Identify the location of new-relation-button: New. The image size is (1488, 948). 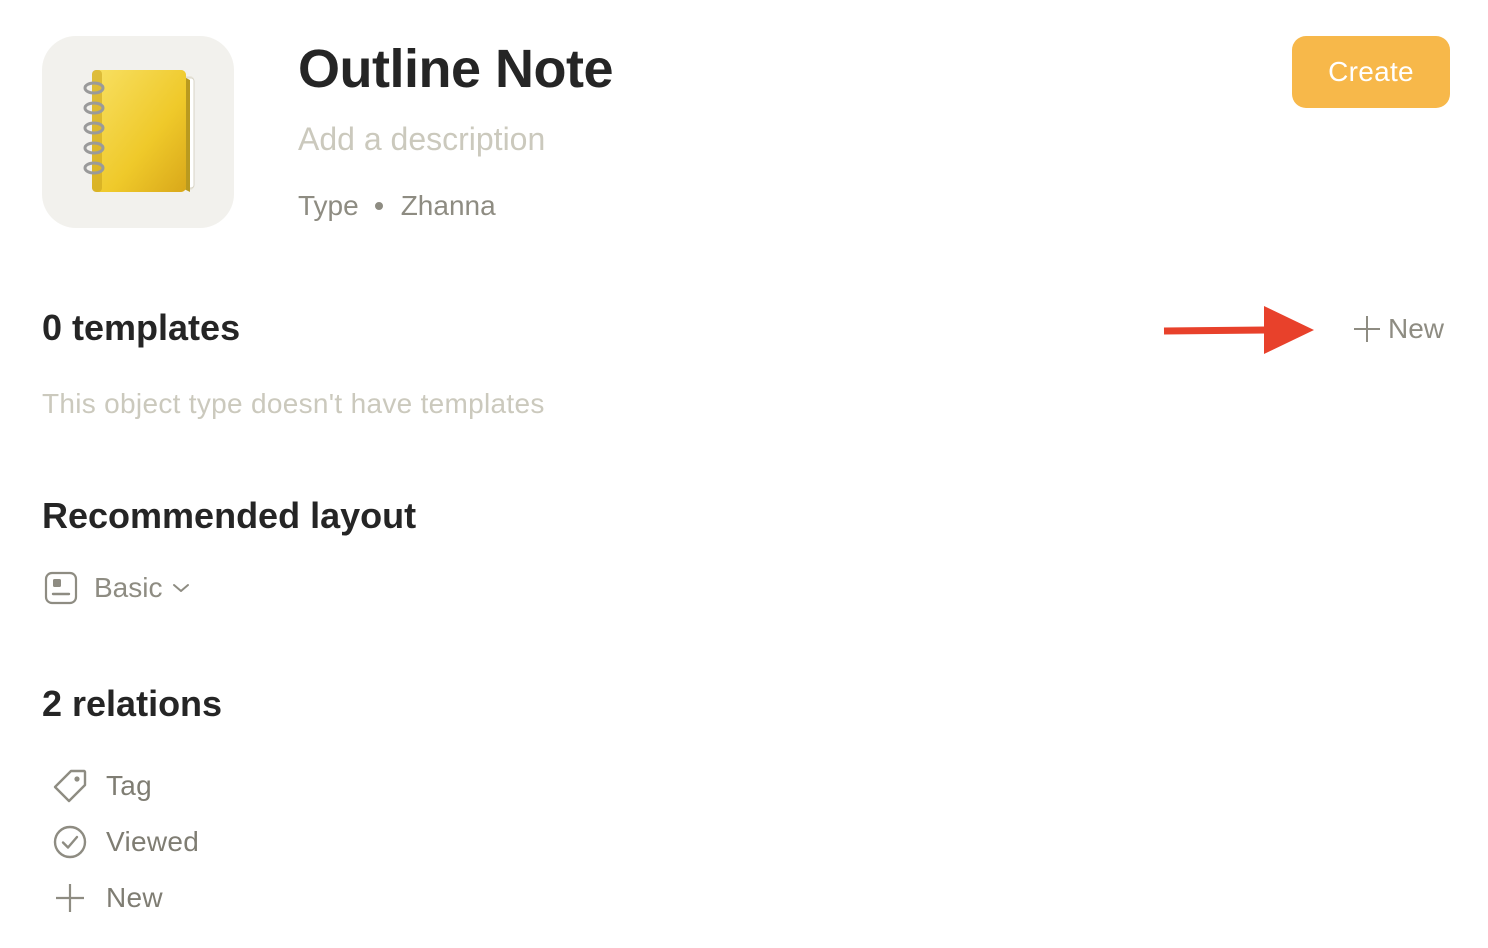
(106, 898).